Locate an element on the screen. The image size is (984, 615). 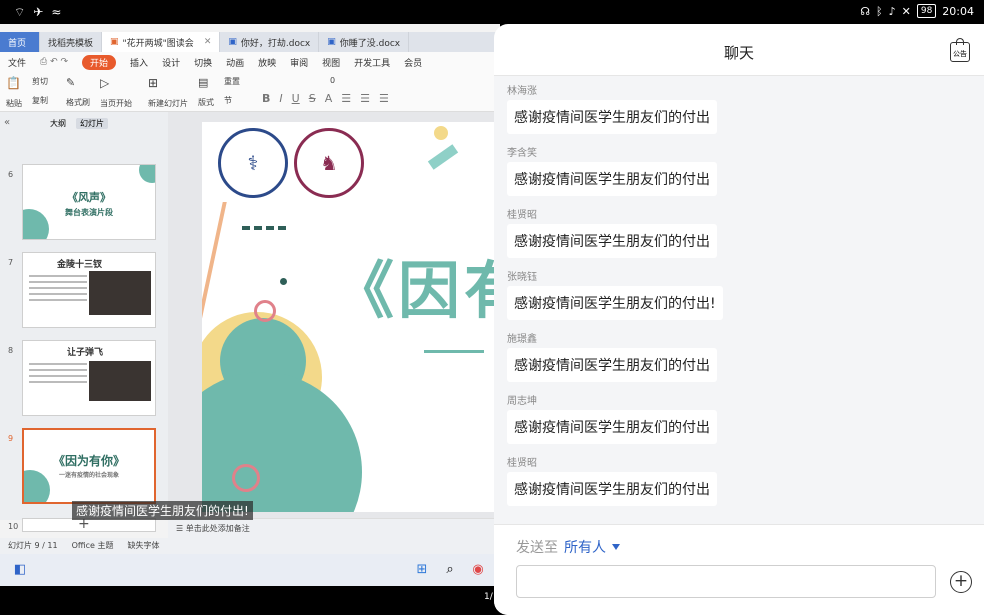
reset-button: 重置 is located at coordinates (232, 81).